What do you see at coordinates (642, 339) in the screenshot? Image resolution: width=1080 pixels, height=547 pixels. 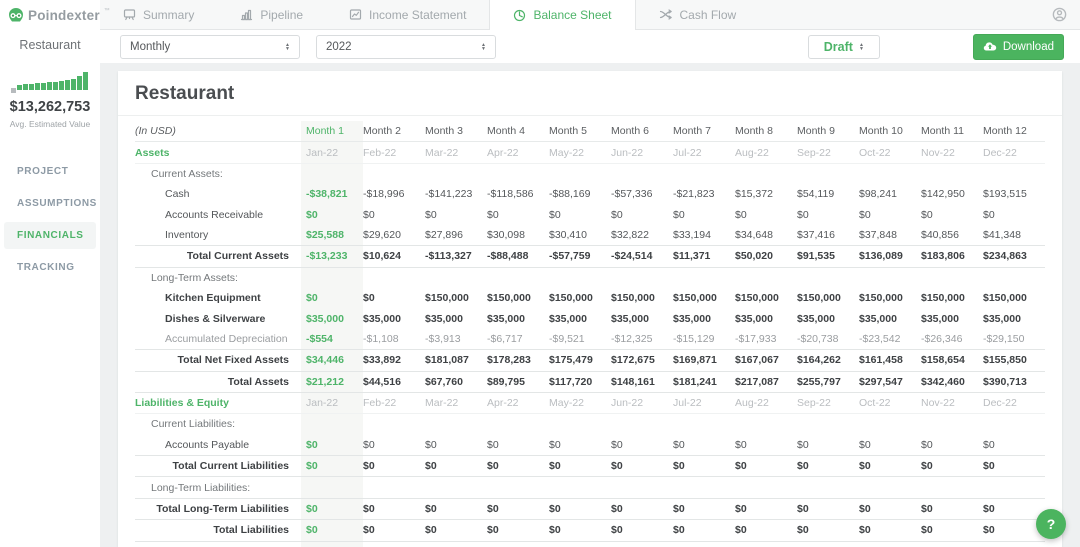 I see `cell-value: -$12,325` at bounding box center [642, 339].